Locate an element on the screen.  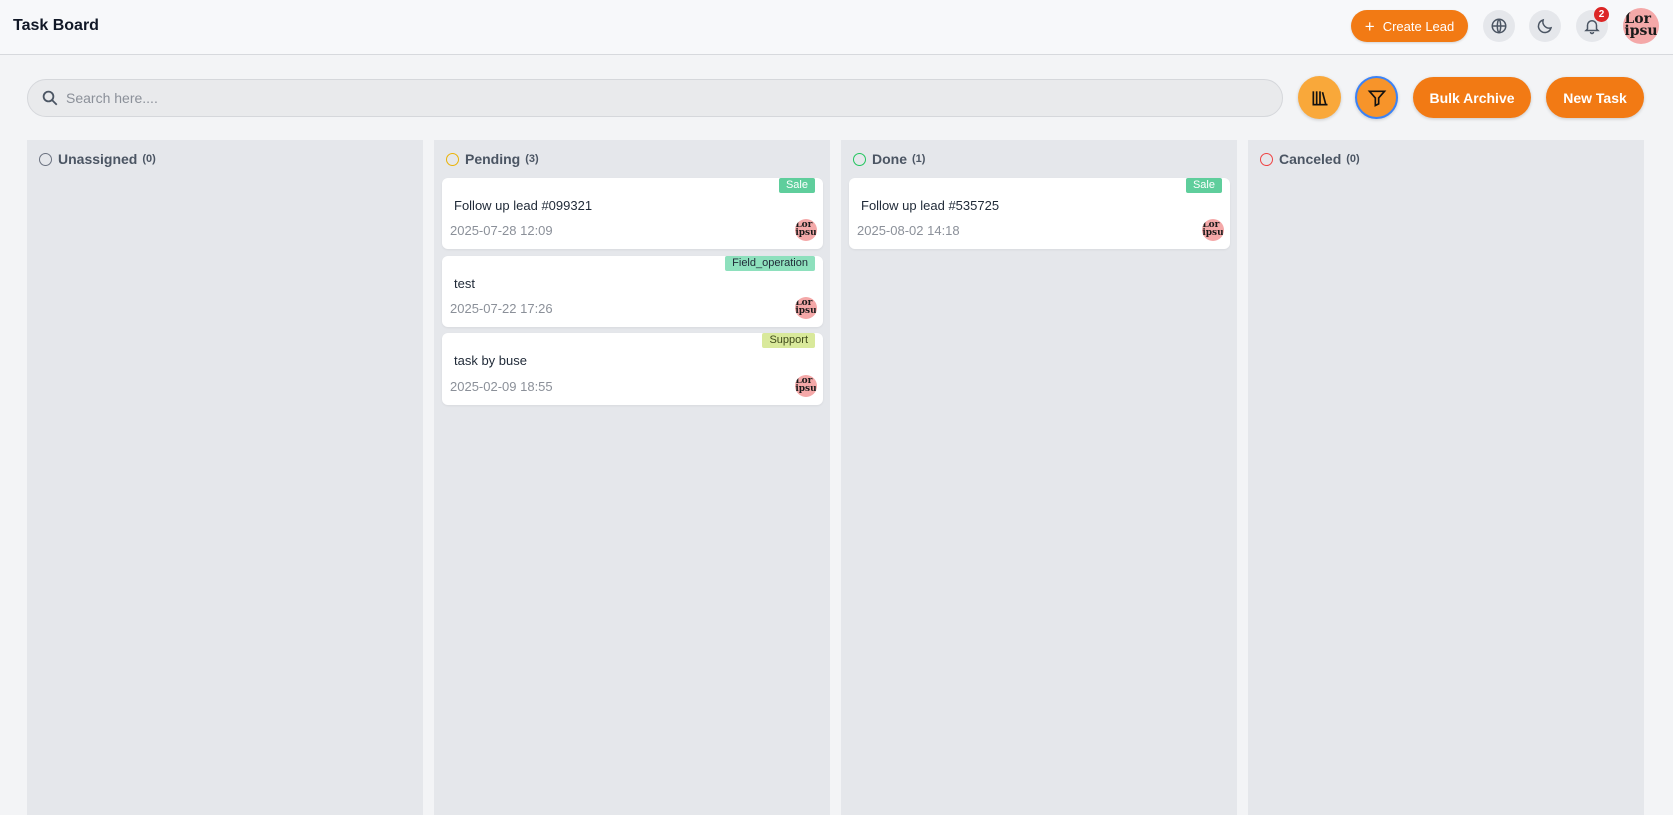
page-title: Task Board is located at coordinates (56, 25).